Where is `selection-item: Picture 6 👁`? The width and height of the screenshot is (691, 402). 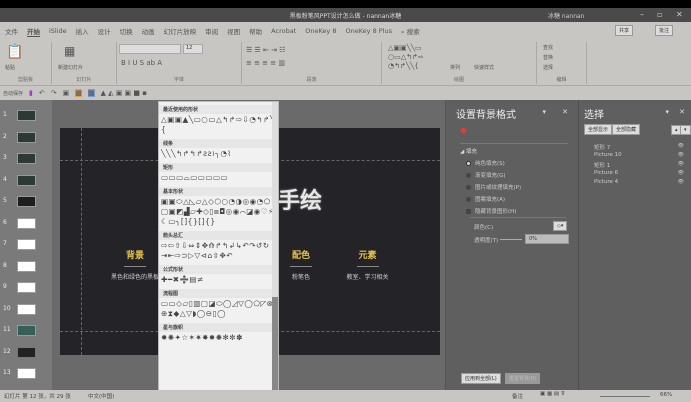
selection-item: Picture 6 👁 is located at coordinates (639, 173).